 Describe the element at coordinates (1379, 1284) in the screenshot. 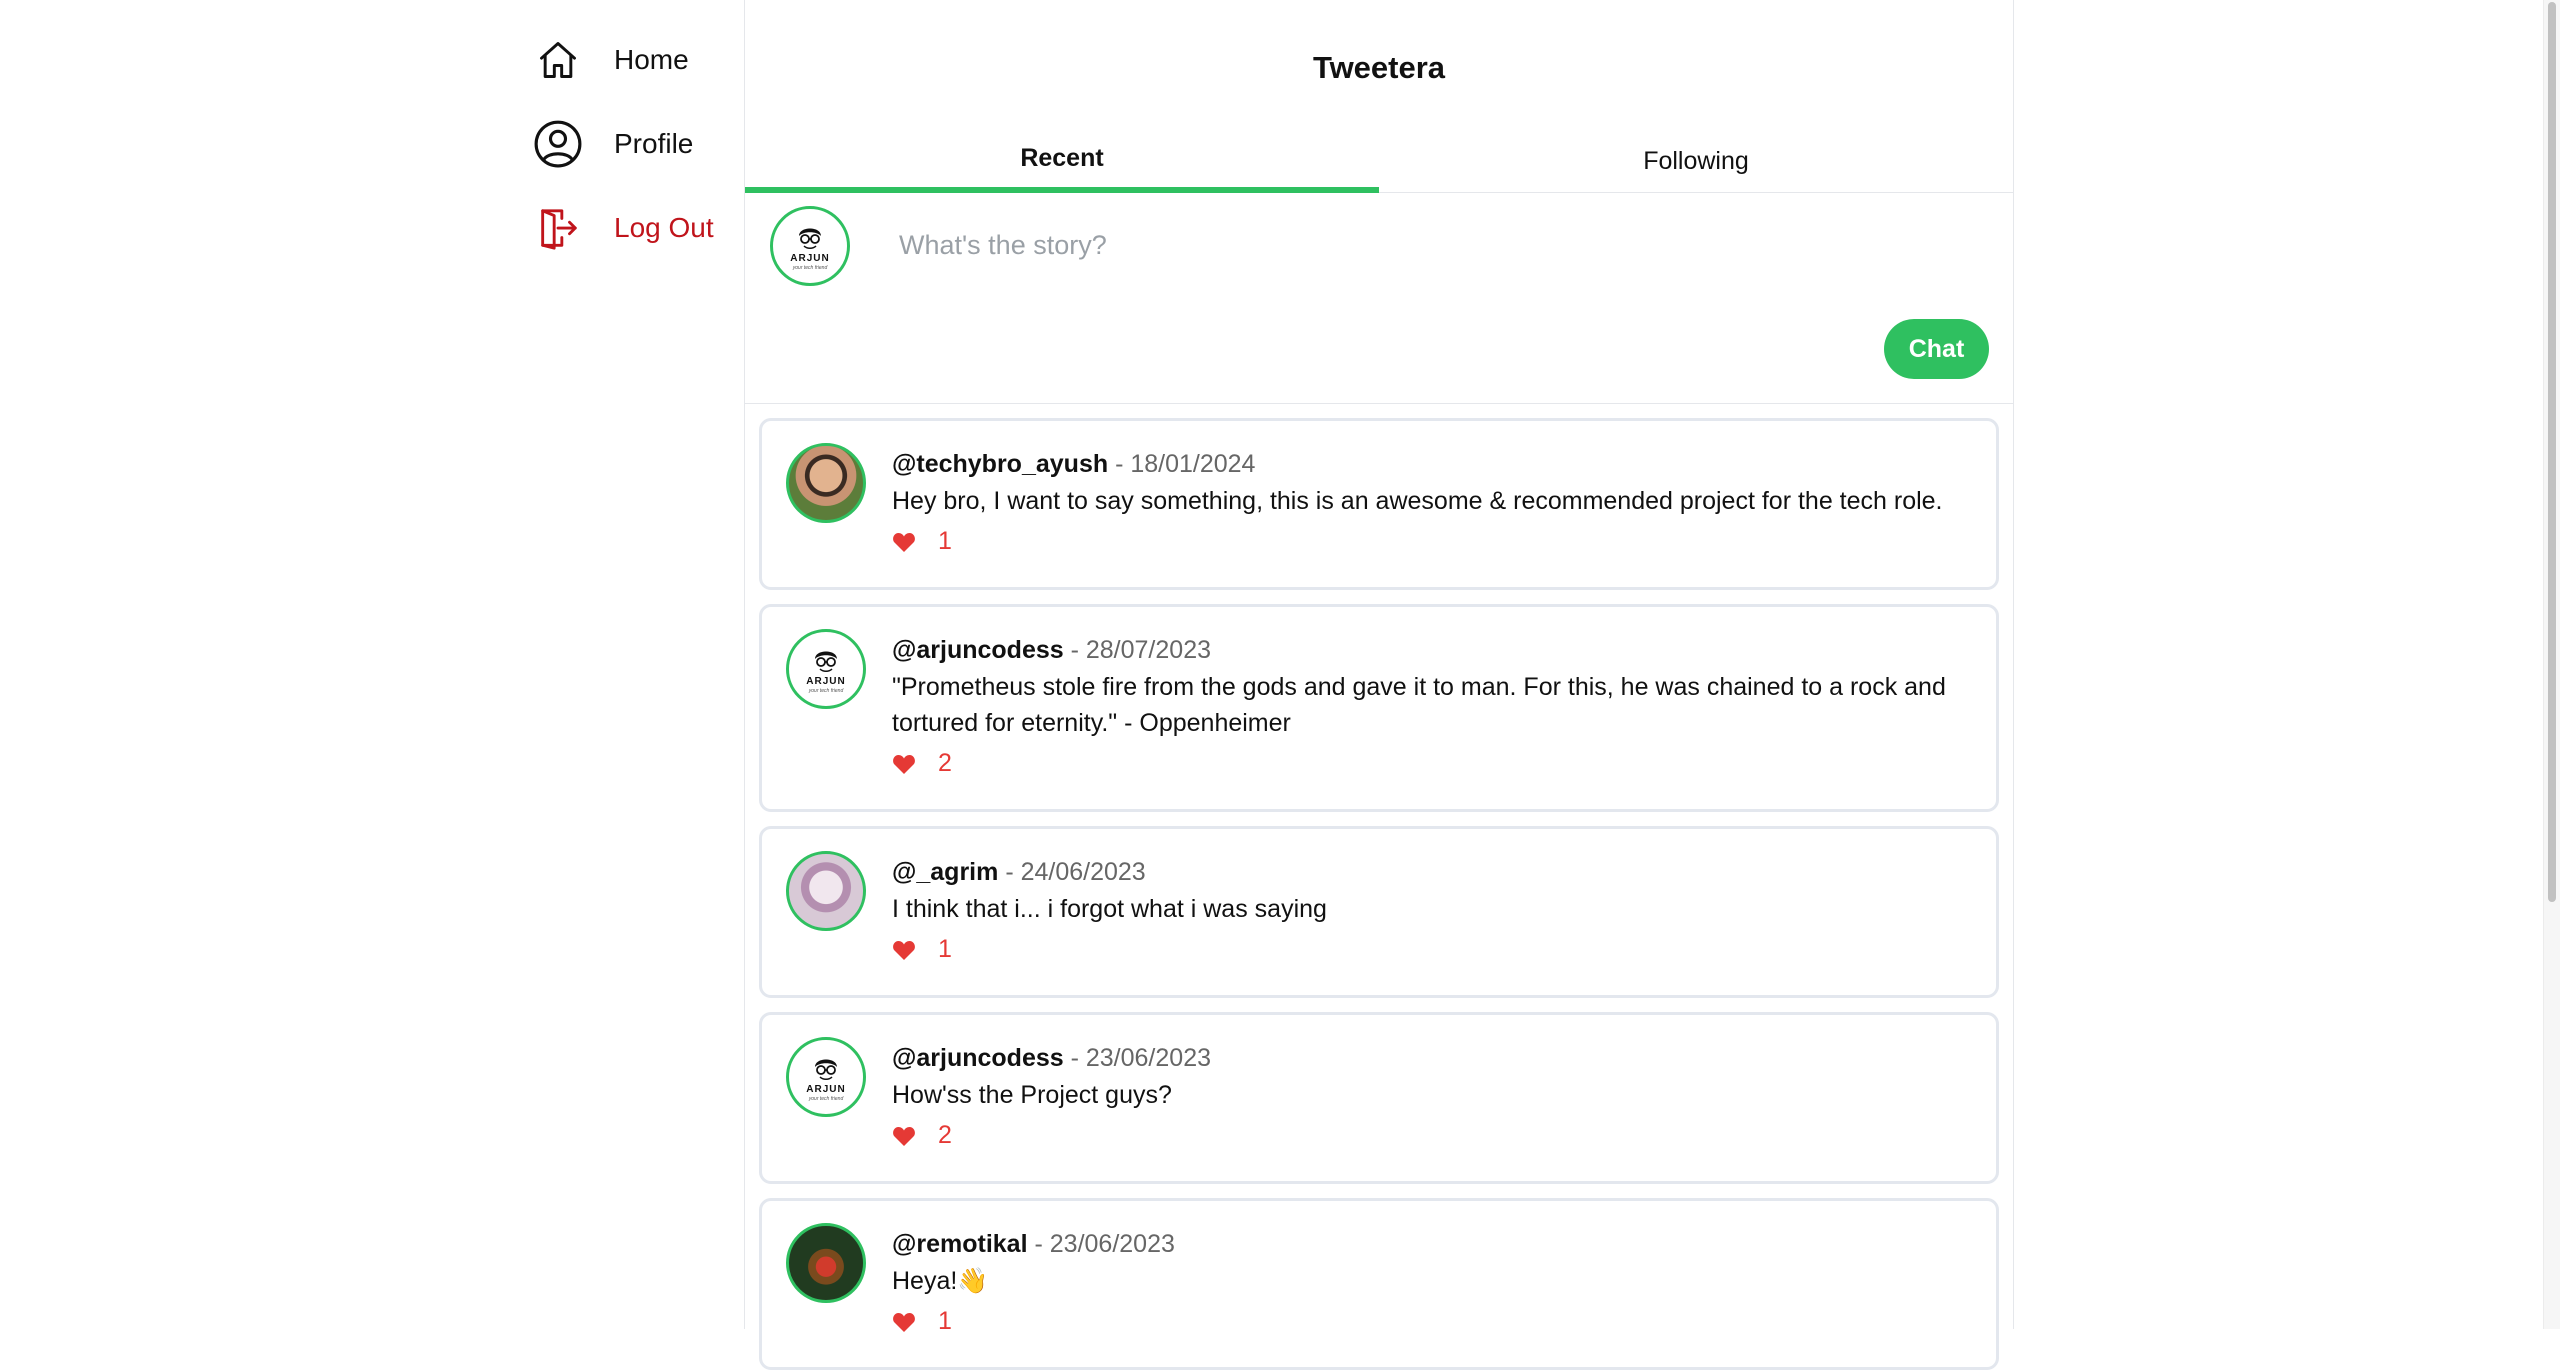

I see `post-card: @remotikal - 23/06/2023 Heya!👋 1` at that location.